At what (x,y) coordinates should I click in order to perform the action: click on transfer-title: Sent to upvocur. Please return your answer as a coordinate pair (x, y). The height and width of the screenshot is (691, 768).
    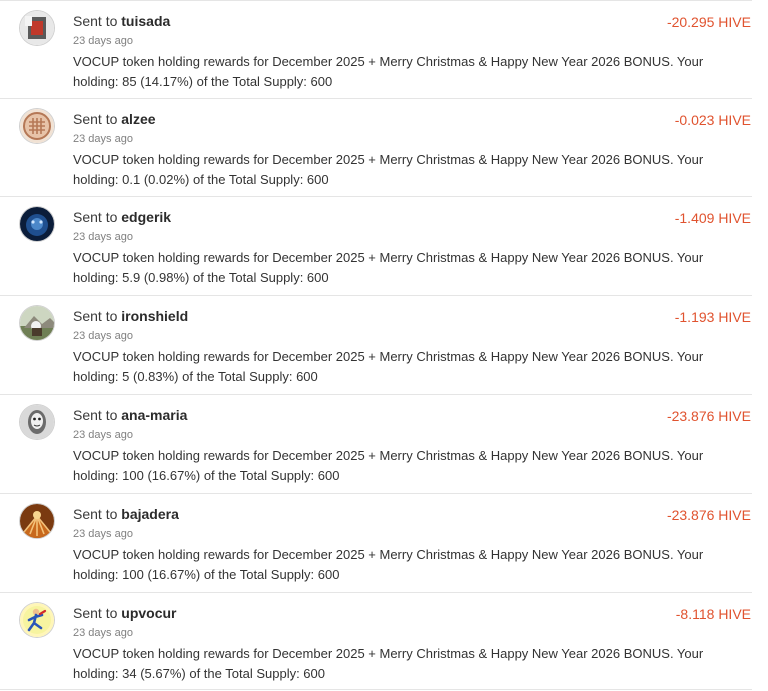
    Looking at the image, I should click on (125, 613).